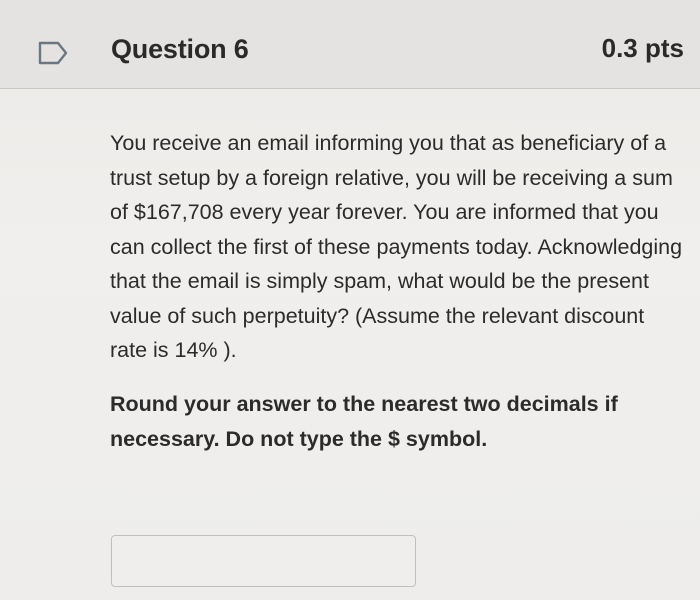 The height and width of the screenshot is (600, 700). What do you see at coordinates (263, 561) in the screenshot?
I see `answer-input` at bounding box center [263, 561].